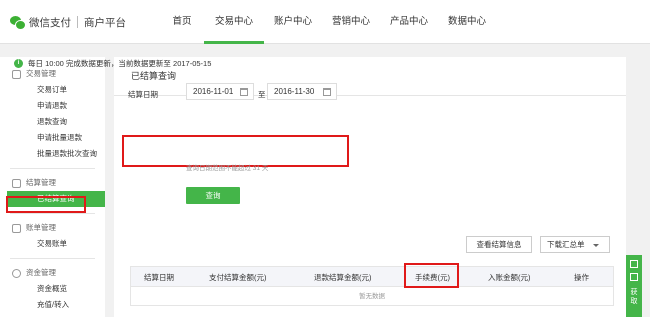 This screenshot has height=317, width=650. I want to click on top-bar: 微信支付 商户平台 首页 交易中心 账户中心 营销中心 产品中心 数据中心, so click(325, 22).